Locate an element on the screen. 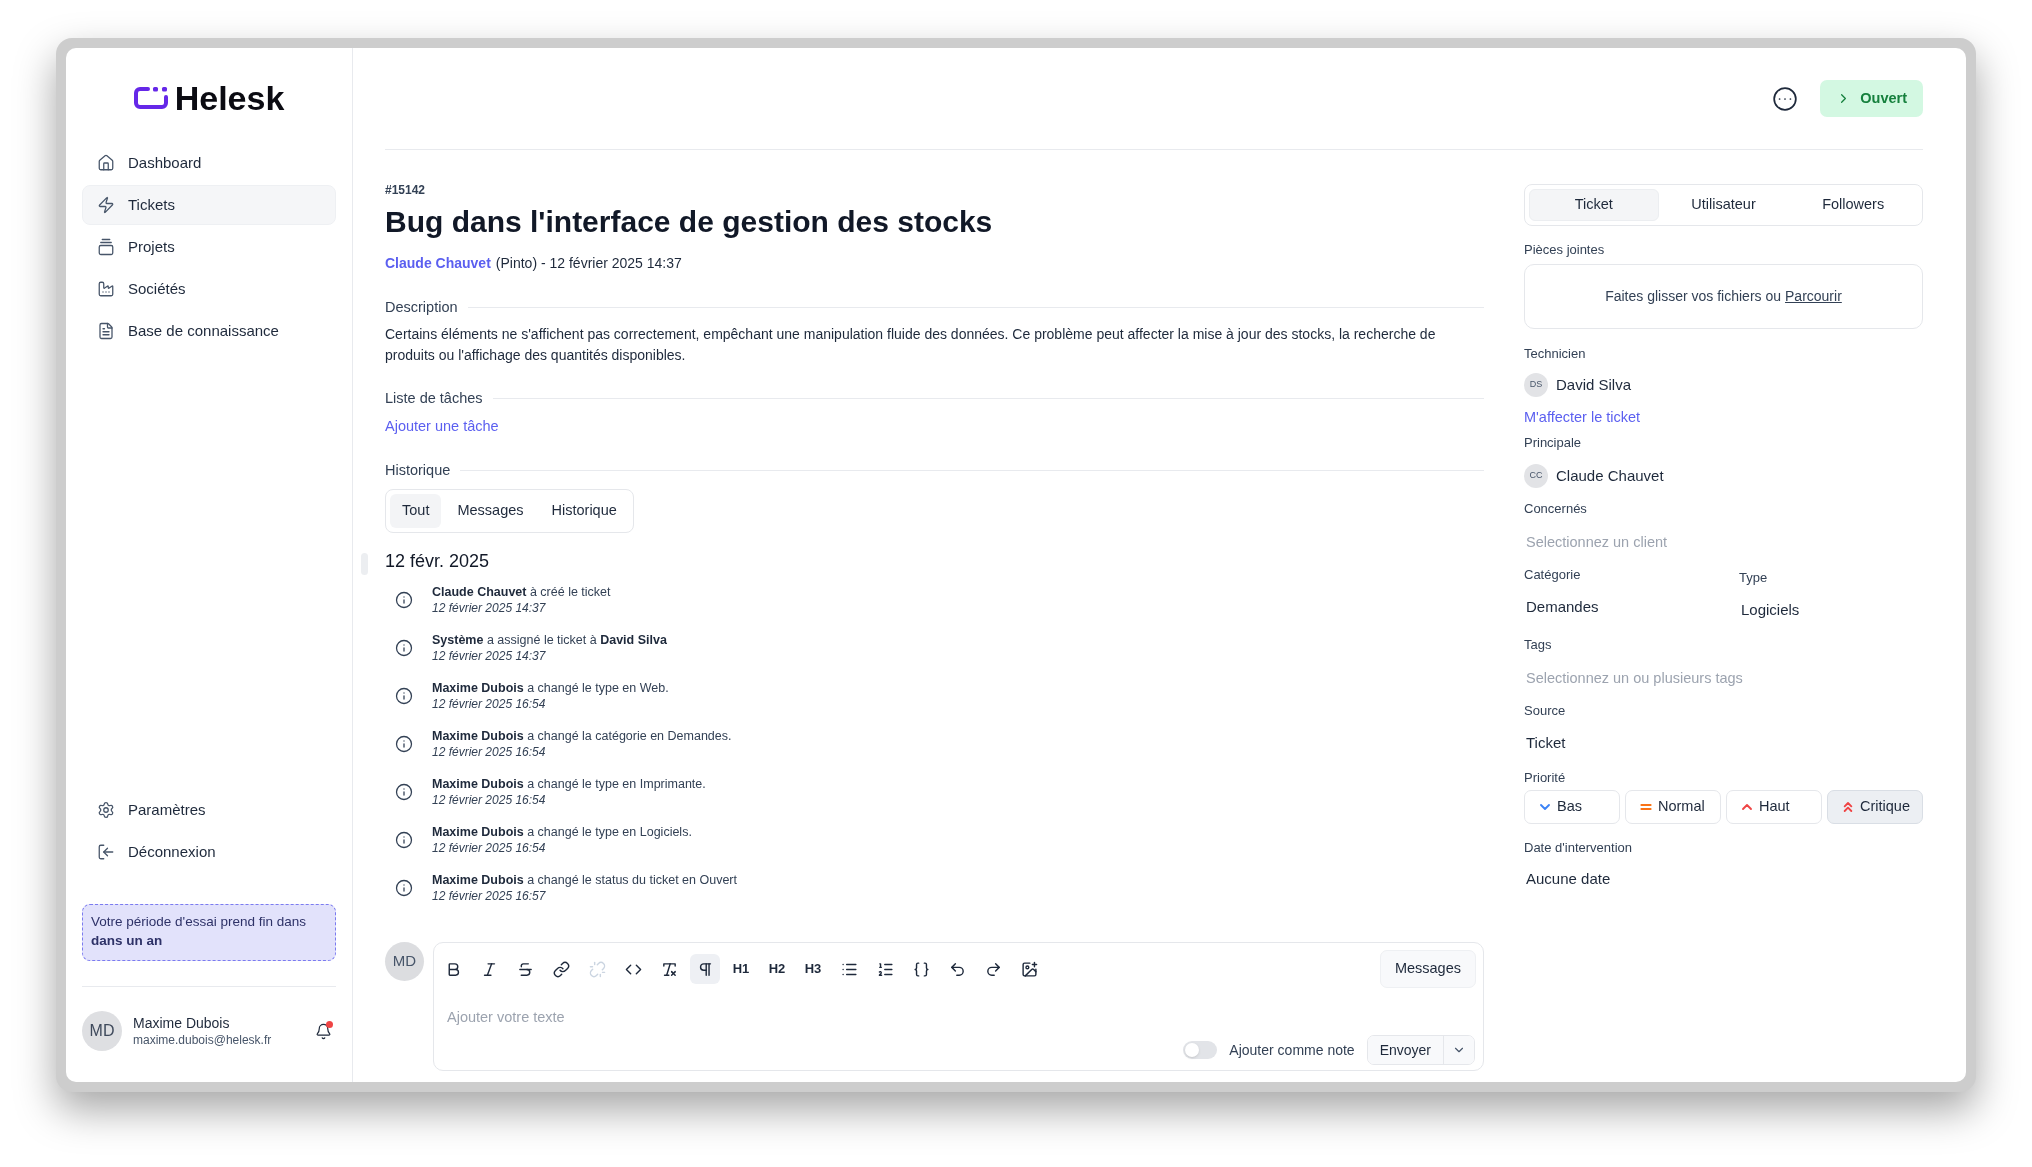 This screenshot has width=2032, height=1167. nav-item: Tickets is located at coordinates (209, 205).